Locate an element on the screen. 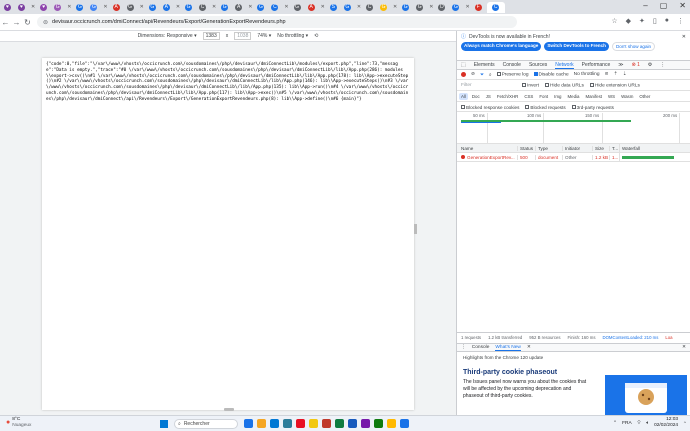  taskbar-search: ⌕ Rechercher is located at coordinates (206, 424).